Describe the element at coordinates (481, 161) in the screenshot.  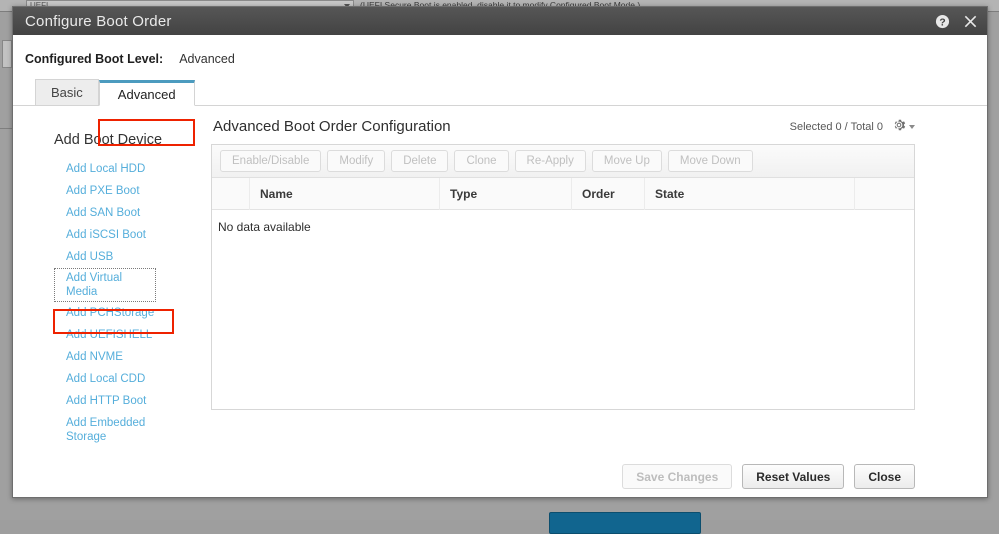
I see `clone-button: Clone` at that location.